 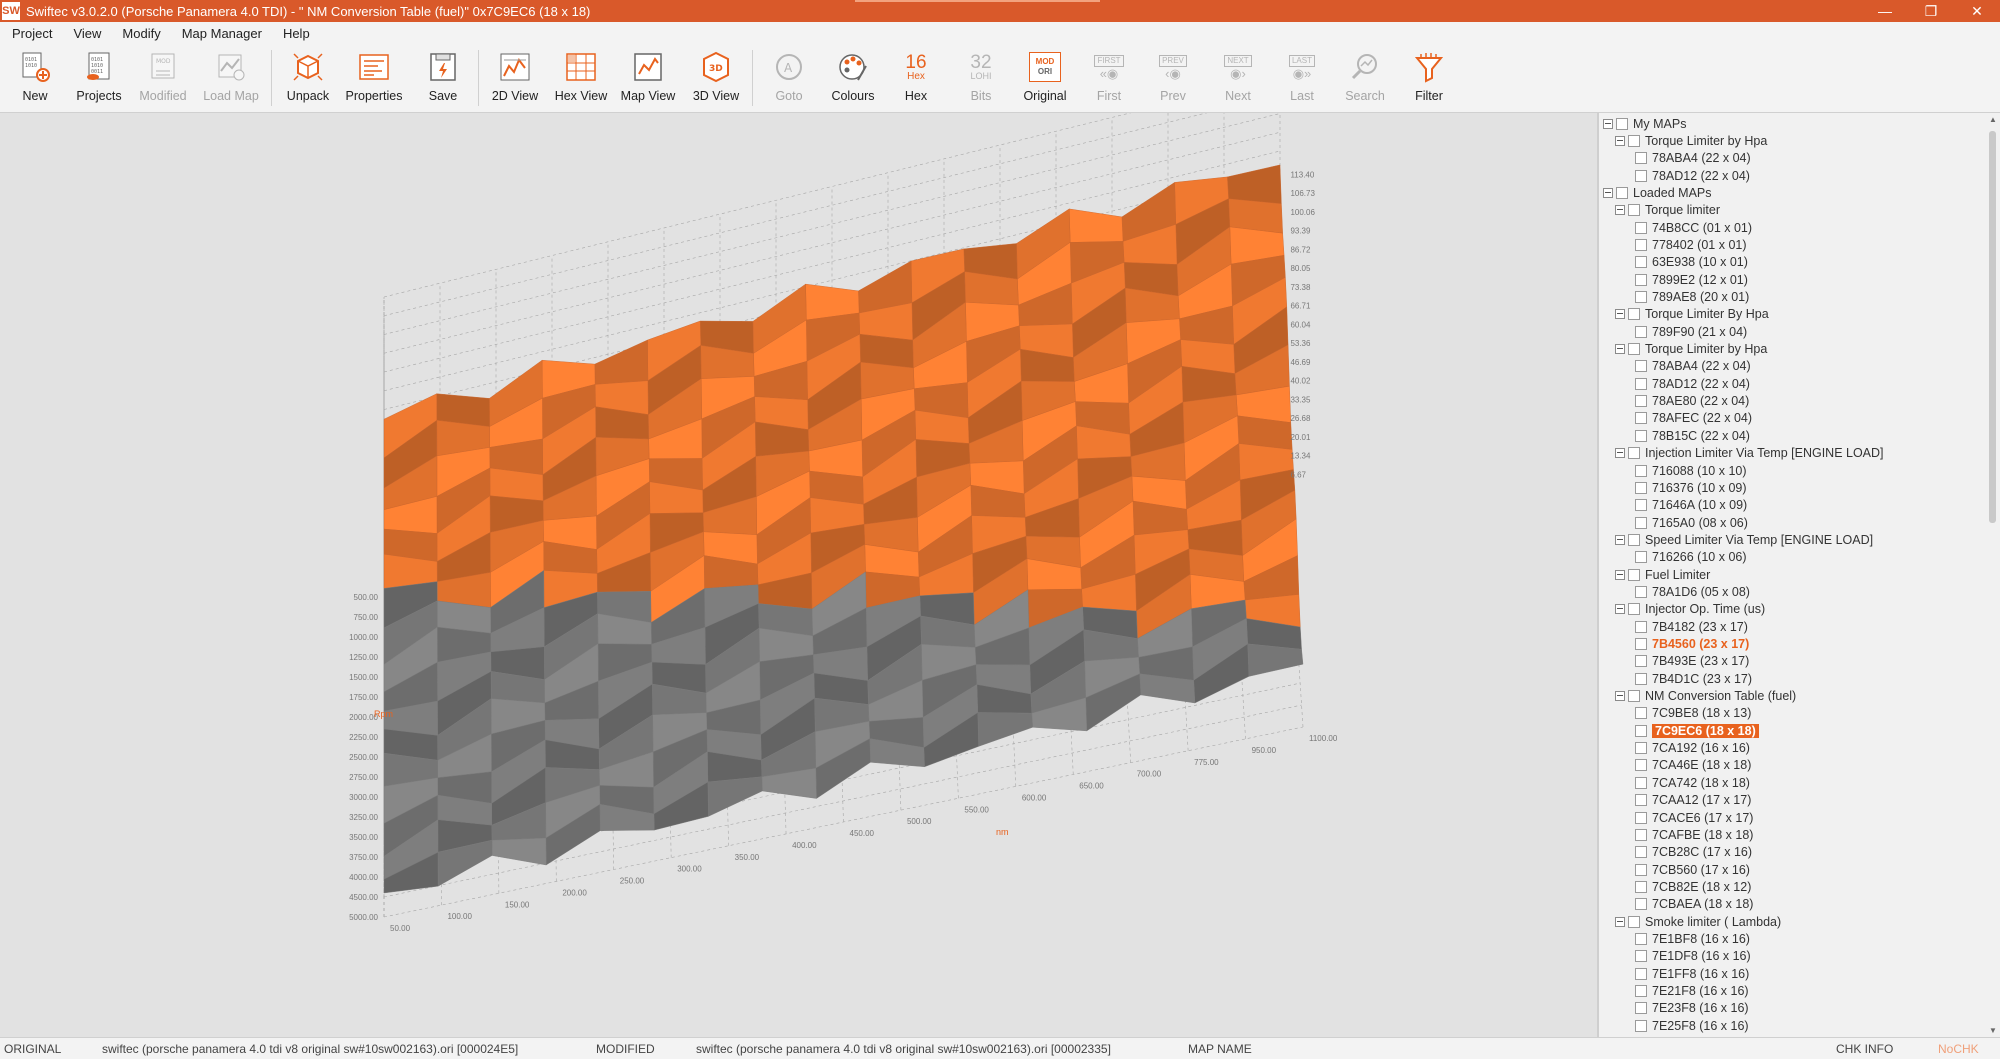 I want to click on tree-item: 7E23F8 (16 x 16), so click(x=1688, y=1008).